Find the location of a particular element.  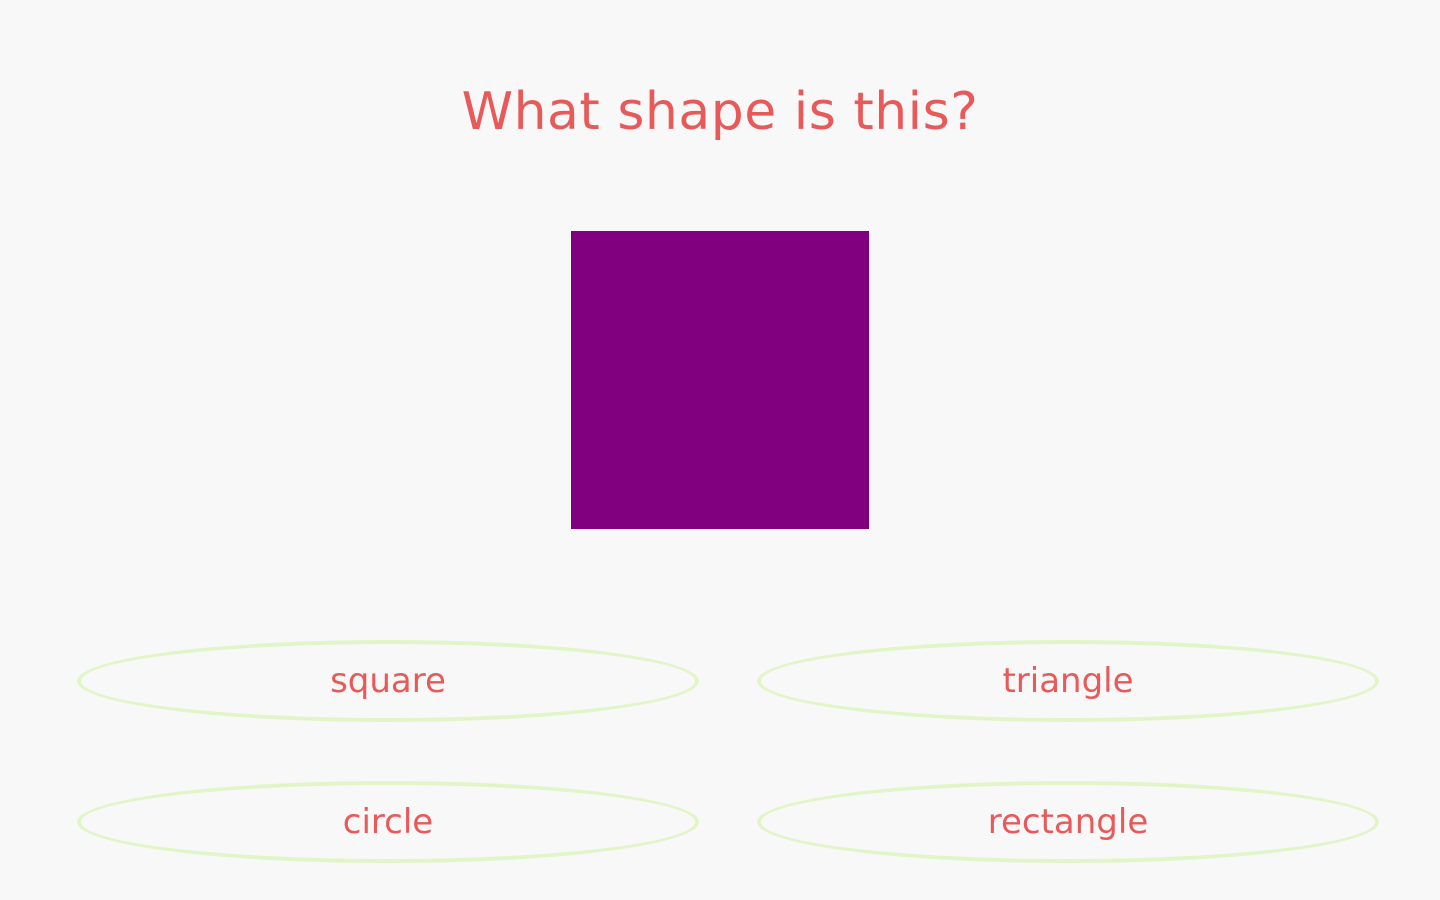

answer-label: rectangle is located at coordinates (1068, 822).